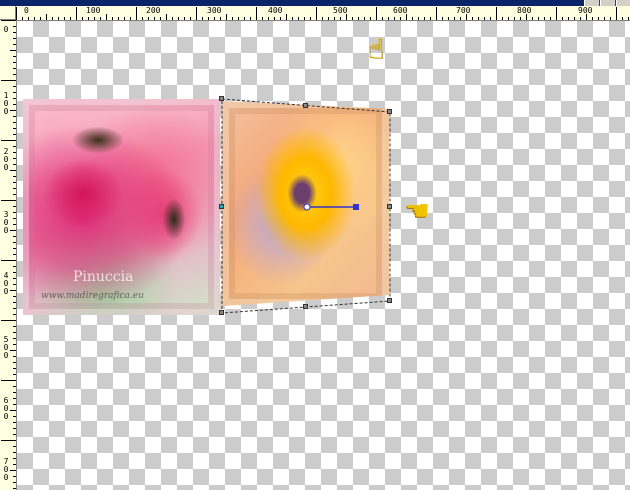 This screenshot has height=490, width=630. I want to click on edge-handle-bottom, so click(305, 306).